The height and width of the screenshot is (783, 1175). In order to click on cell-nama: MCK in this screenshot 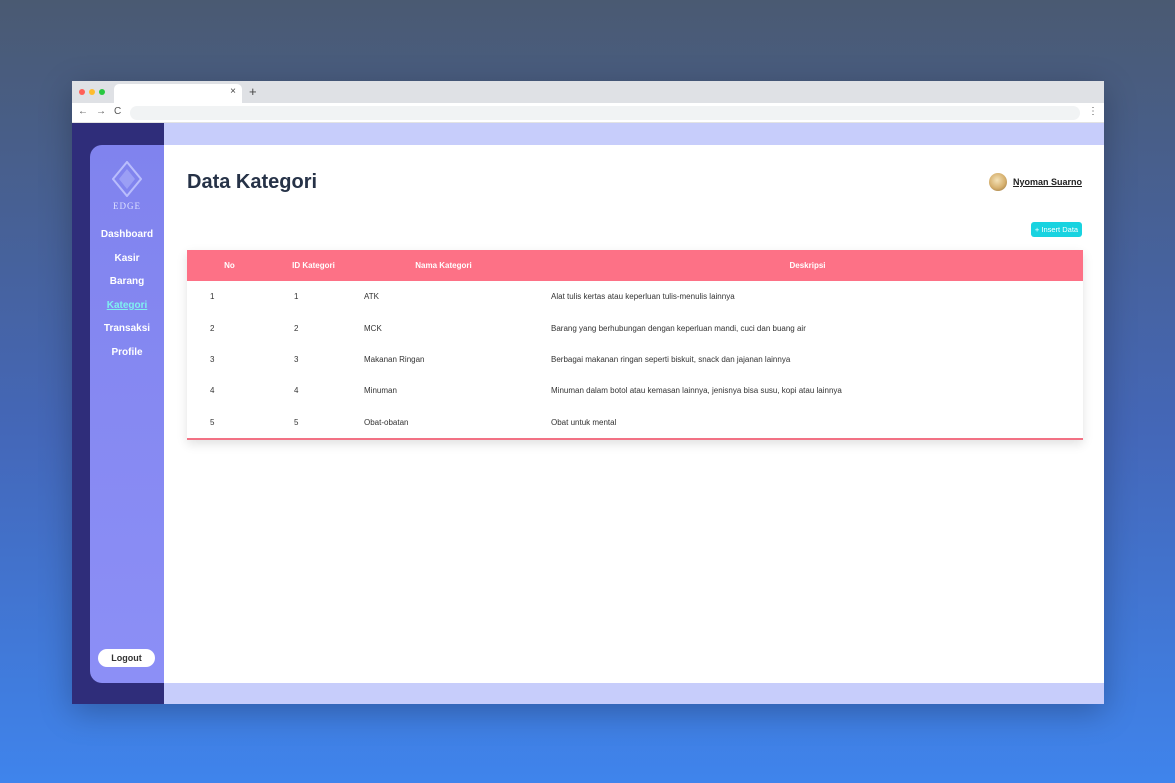, I will do `click(373, 328)`.